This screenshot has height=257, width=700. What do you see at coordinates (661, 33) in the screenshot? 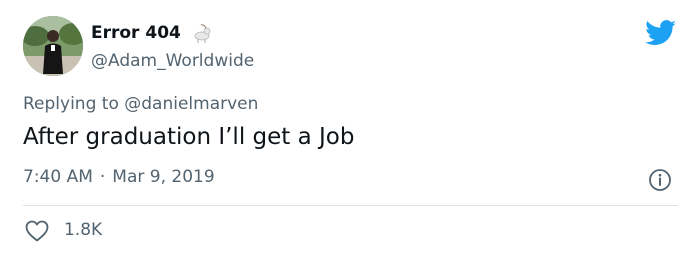
I see `twitter-bird-icon` at bounding box center [661, 33].